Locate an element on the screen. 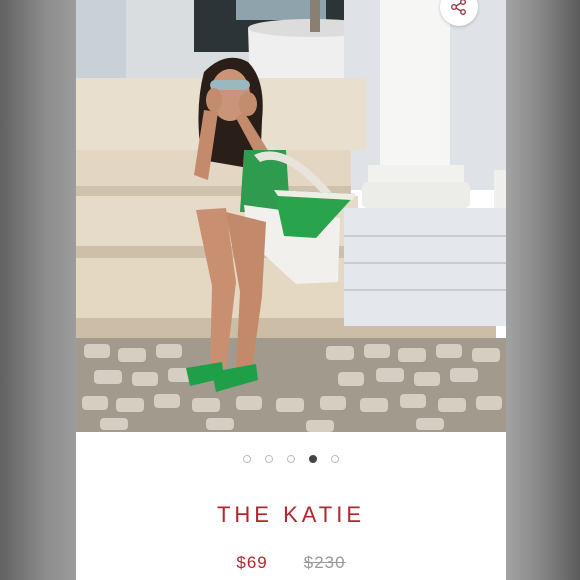 The width and height of the screenshot is (580, 580). carousel-dot-4-active is located at coordinates (313, 459).